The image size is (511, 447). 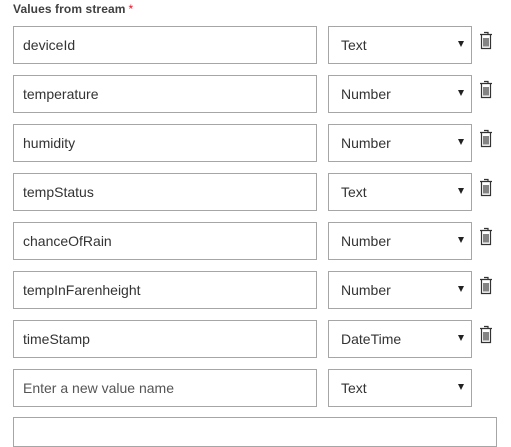 I want to click on next-field, so click(x=255, y=432).